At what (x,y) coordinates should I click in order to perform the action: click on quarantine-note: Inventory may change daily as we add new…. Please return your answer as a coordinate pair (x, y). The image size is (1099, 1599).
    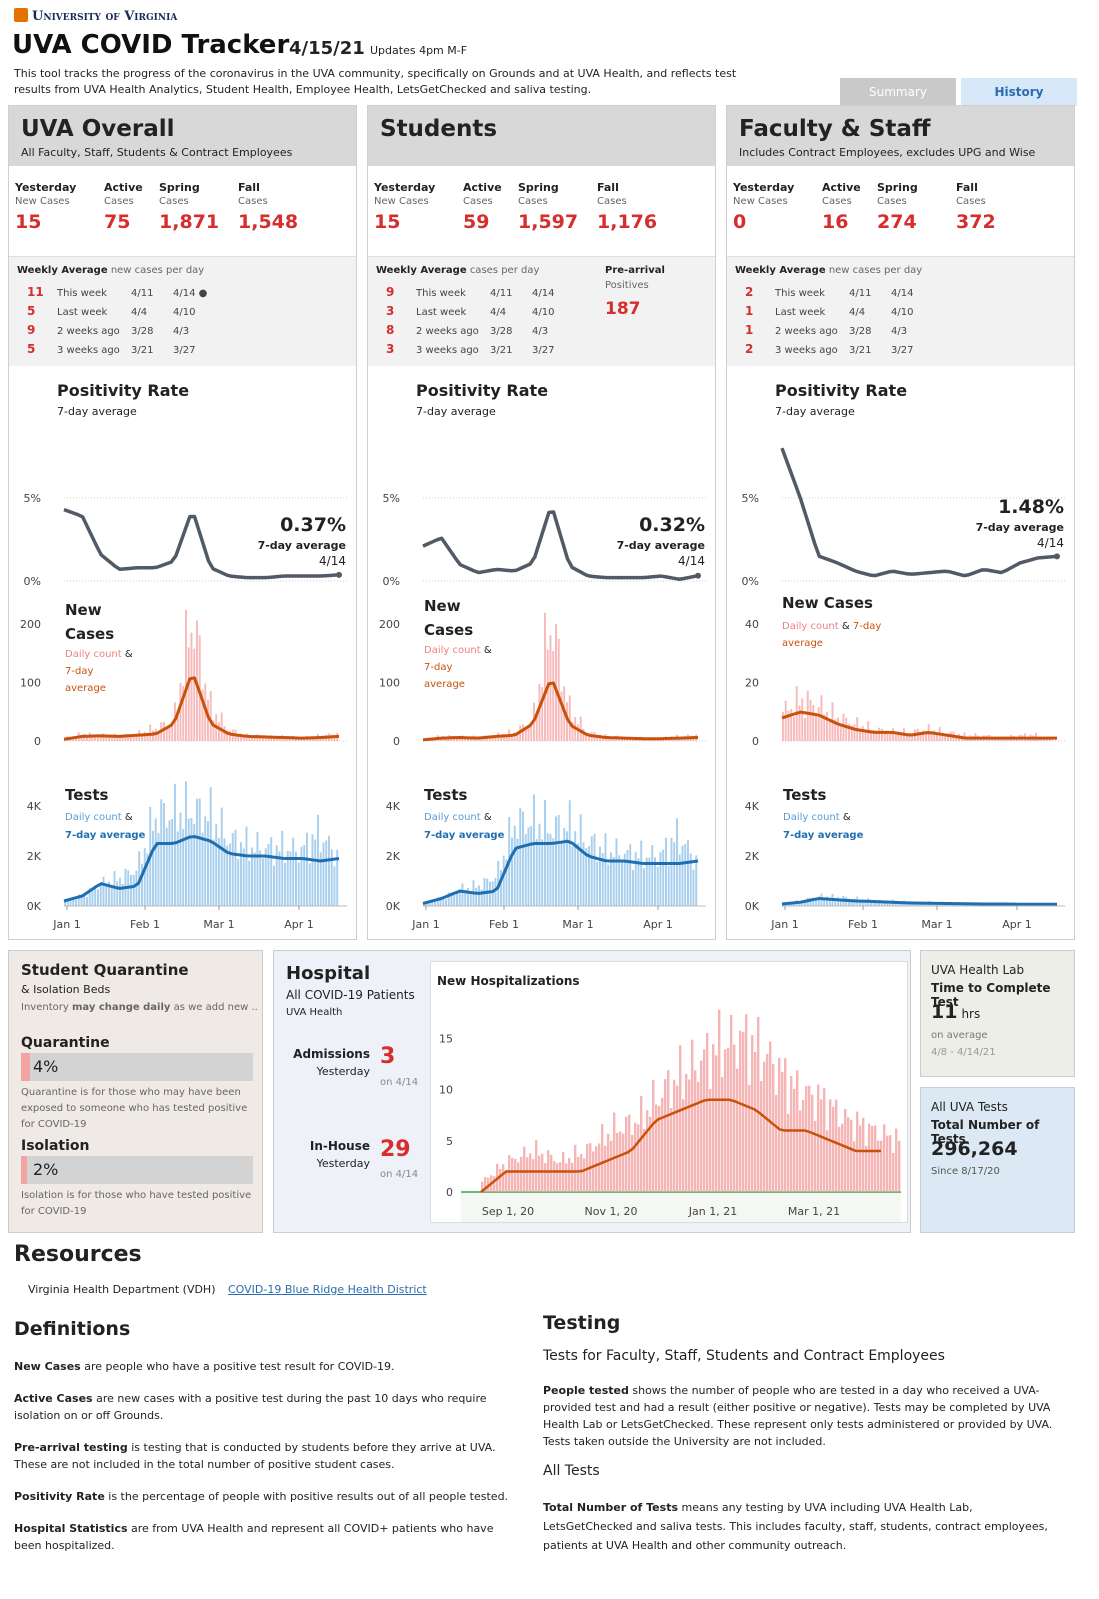
    Looking at the image, I should click on (139, 1007).